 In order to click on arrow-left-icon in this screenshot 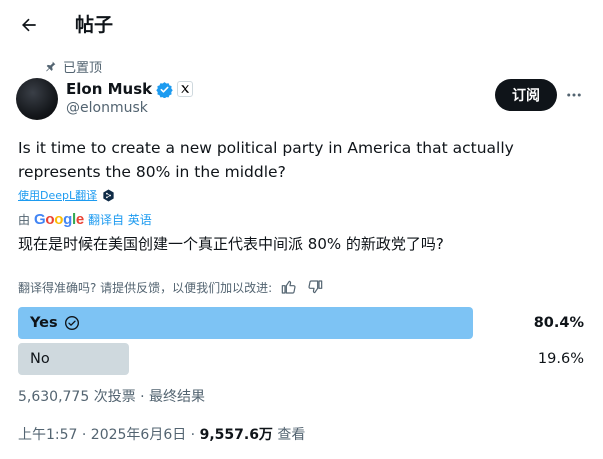, I will do `click(29, 25)`.